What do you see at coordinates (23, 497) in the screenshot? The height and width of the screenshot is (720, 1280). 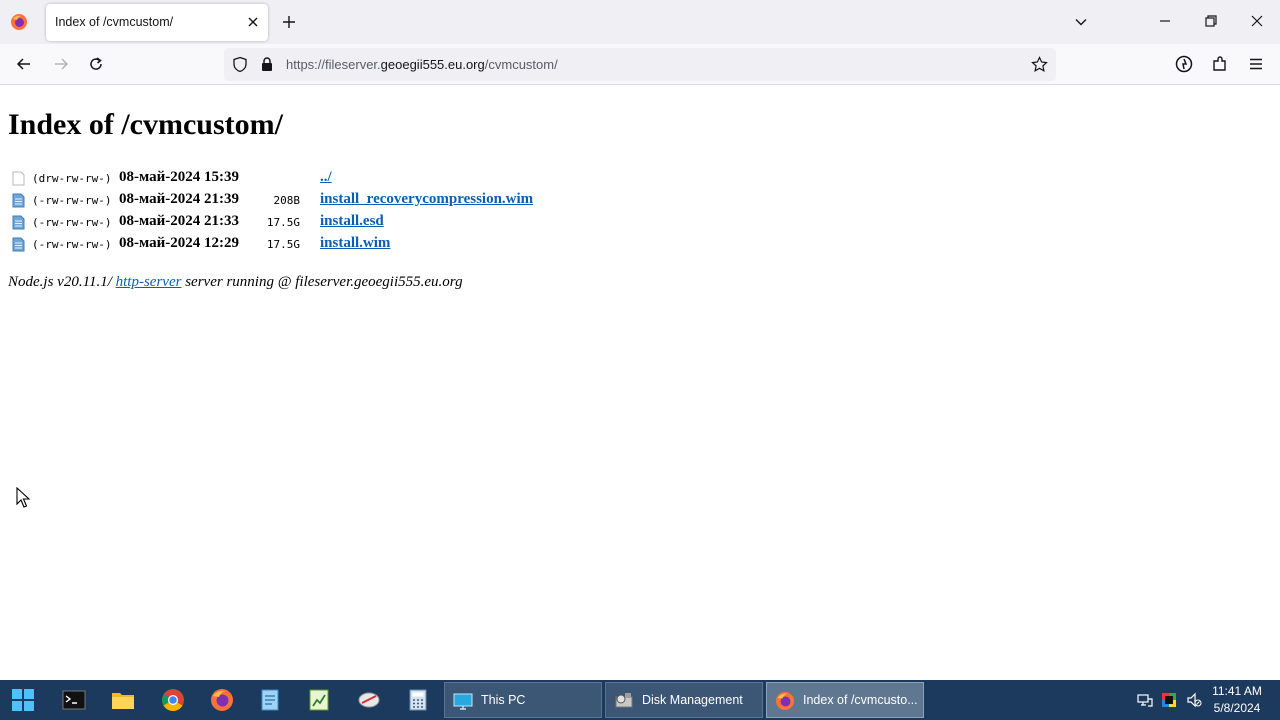 I see `mouse-cursor-icon` at bounding box center [23, 497].